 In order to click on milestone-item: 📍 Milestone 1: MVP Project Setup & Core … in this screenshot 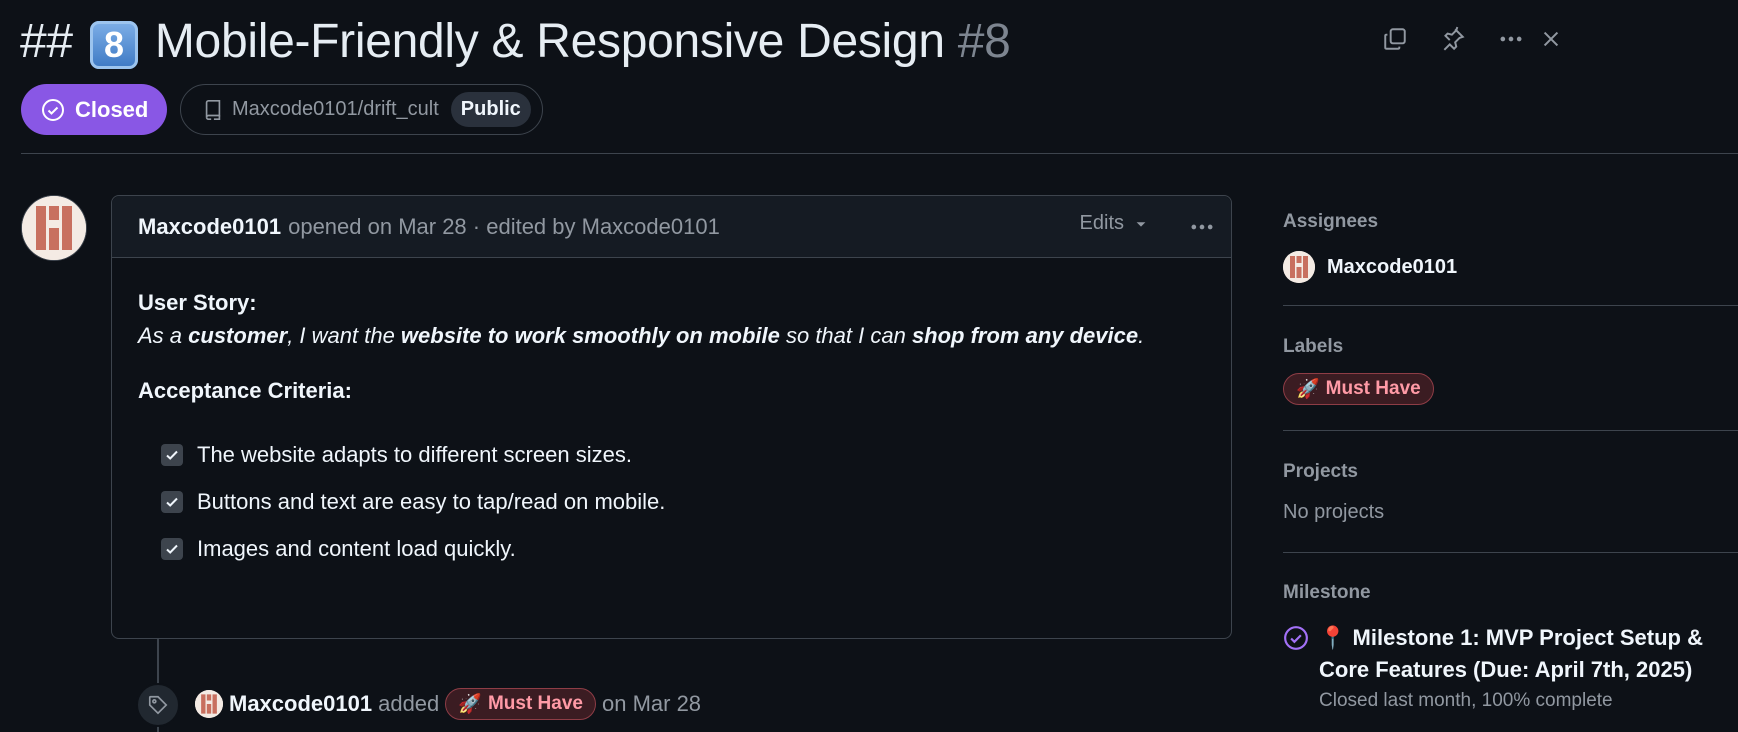, I will do `click(1510, 667)`.